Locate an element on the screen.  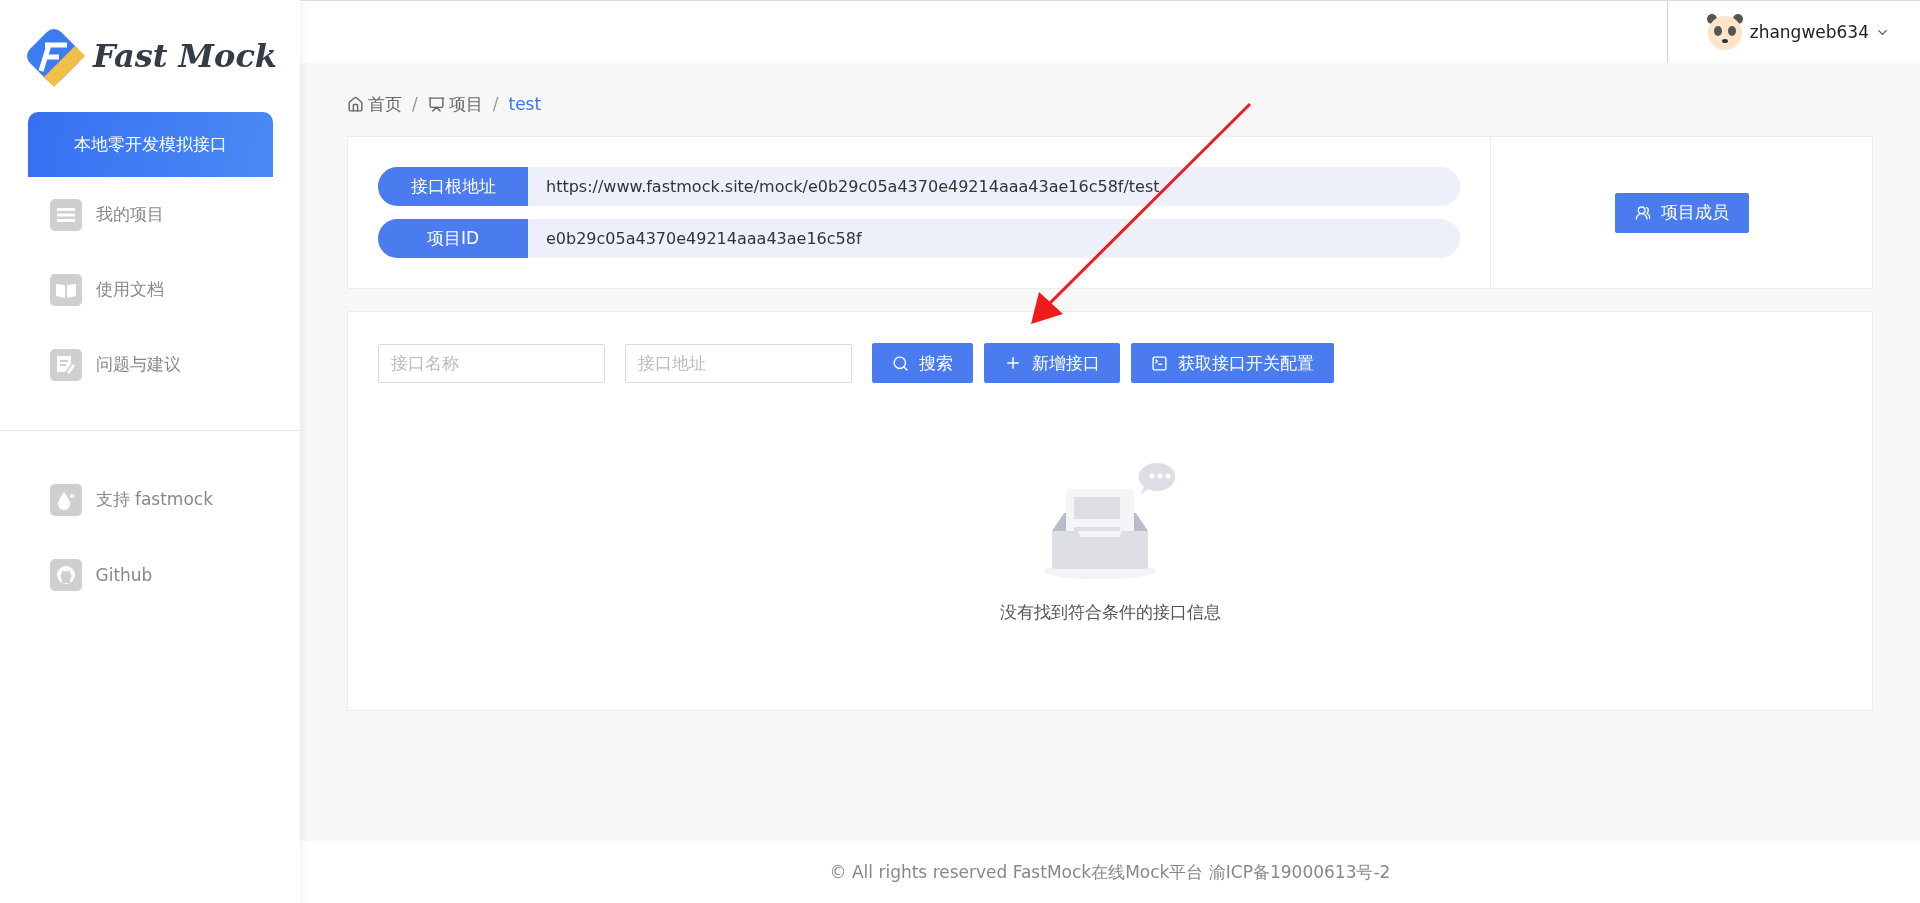
members-icon is located at coordinates (1642, 212).